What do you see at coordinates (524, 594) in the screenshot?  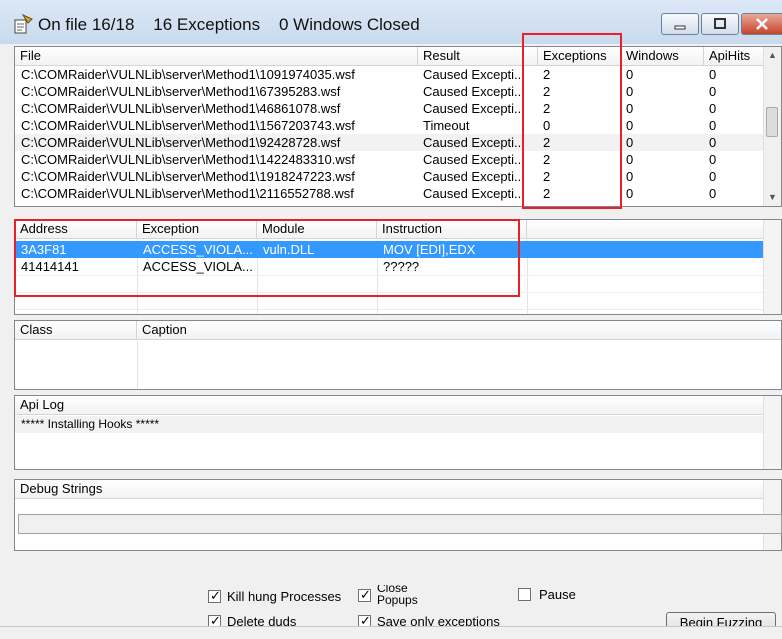 I see `checkbox-box` at bounding box center [524, 594].